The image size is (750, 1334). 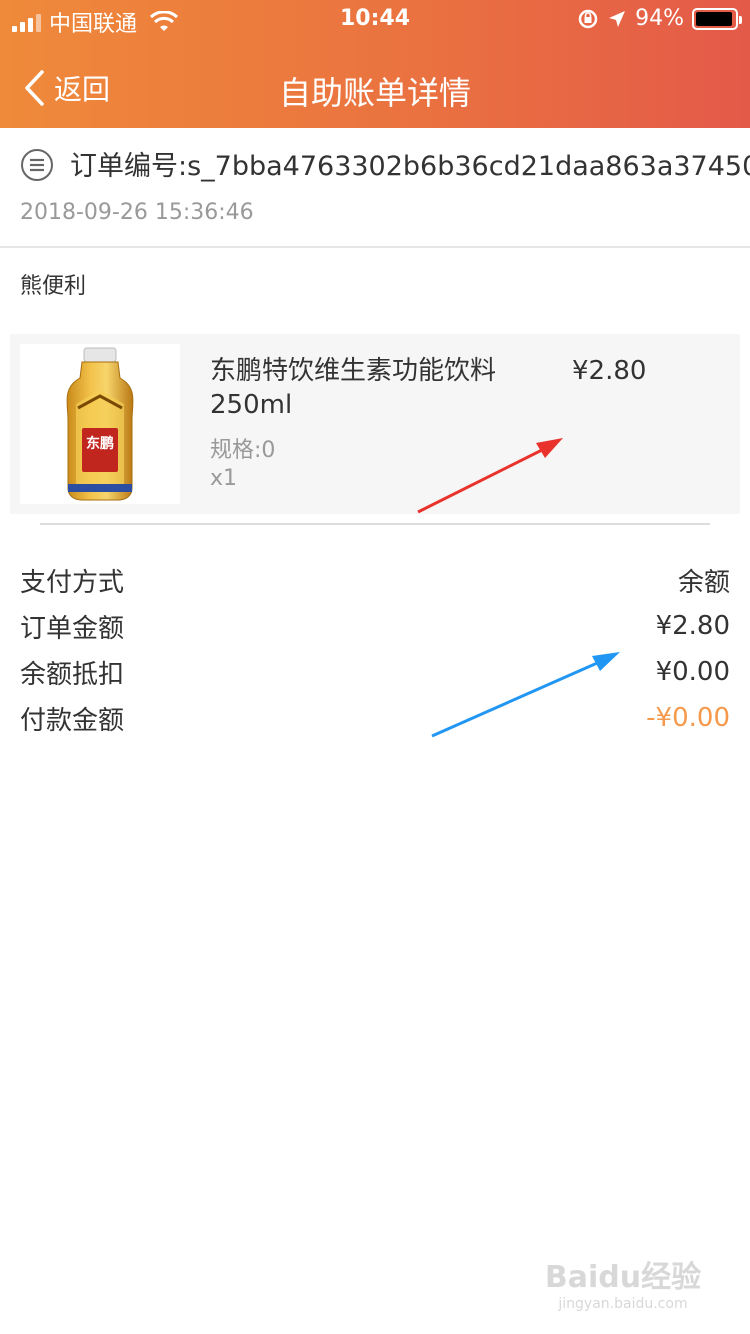 I want to click on product-name: 东鹏特饮维生素功能饮料250ml, so click(x=353, y=388).